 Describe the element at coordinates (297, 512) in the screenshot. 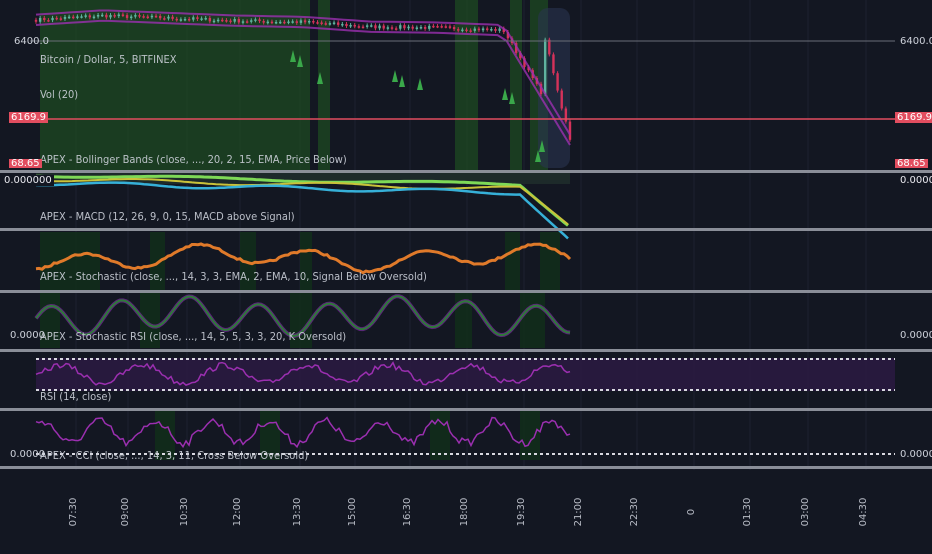

I see `time-axis-label: 13:30` at that location.